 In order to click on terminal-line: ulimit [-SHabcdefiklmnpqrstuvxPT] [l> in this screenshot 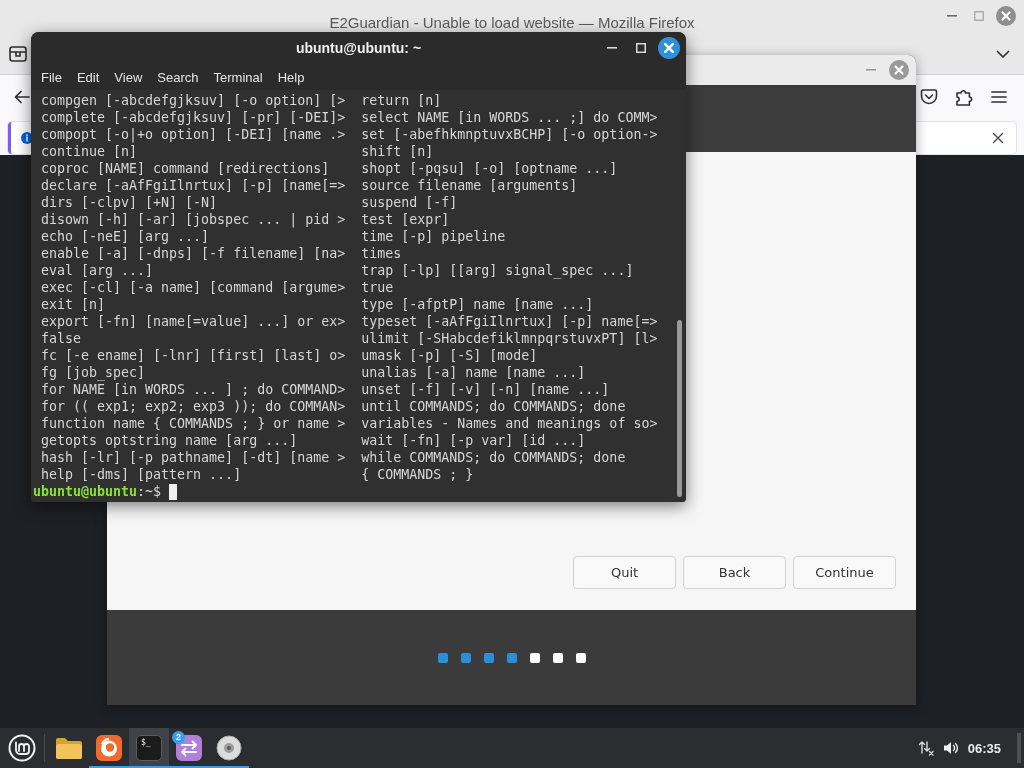, I will do `click(510, 338)`.